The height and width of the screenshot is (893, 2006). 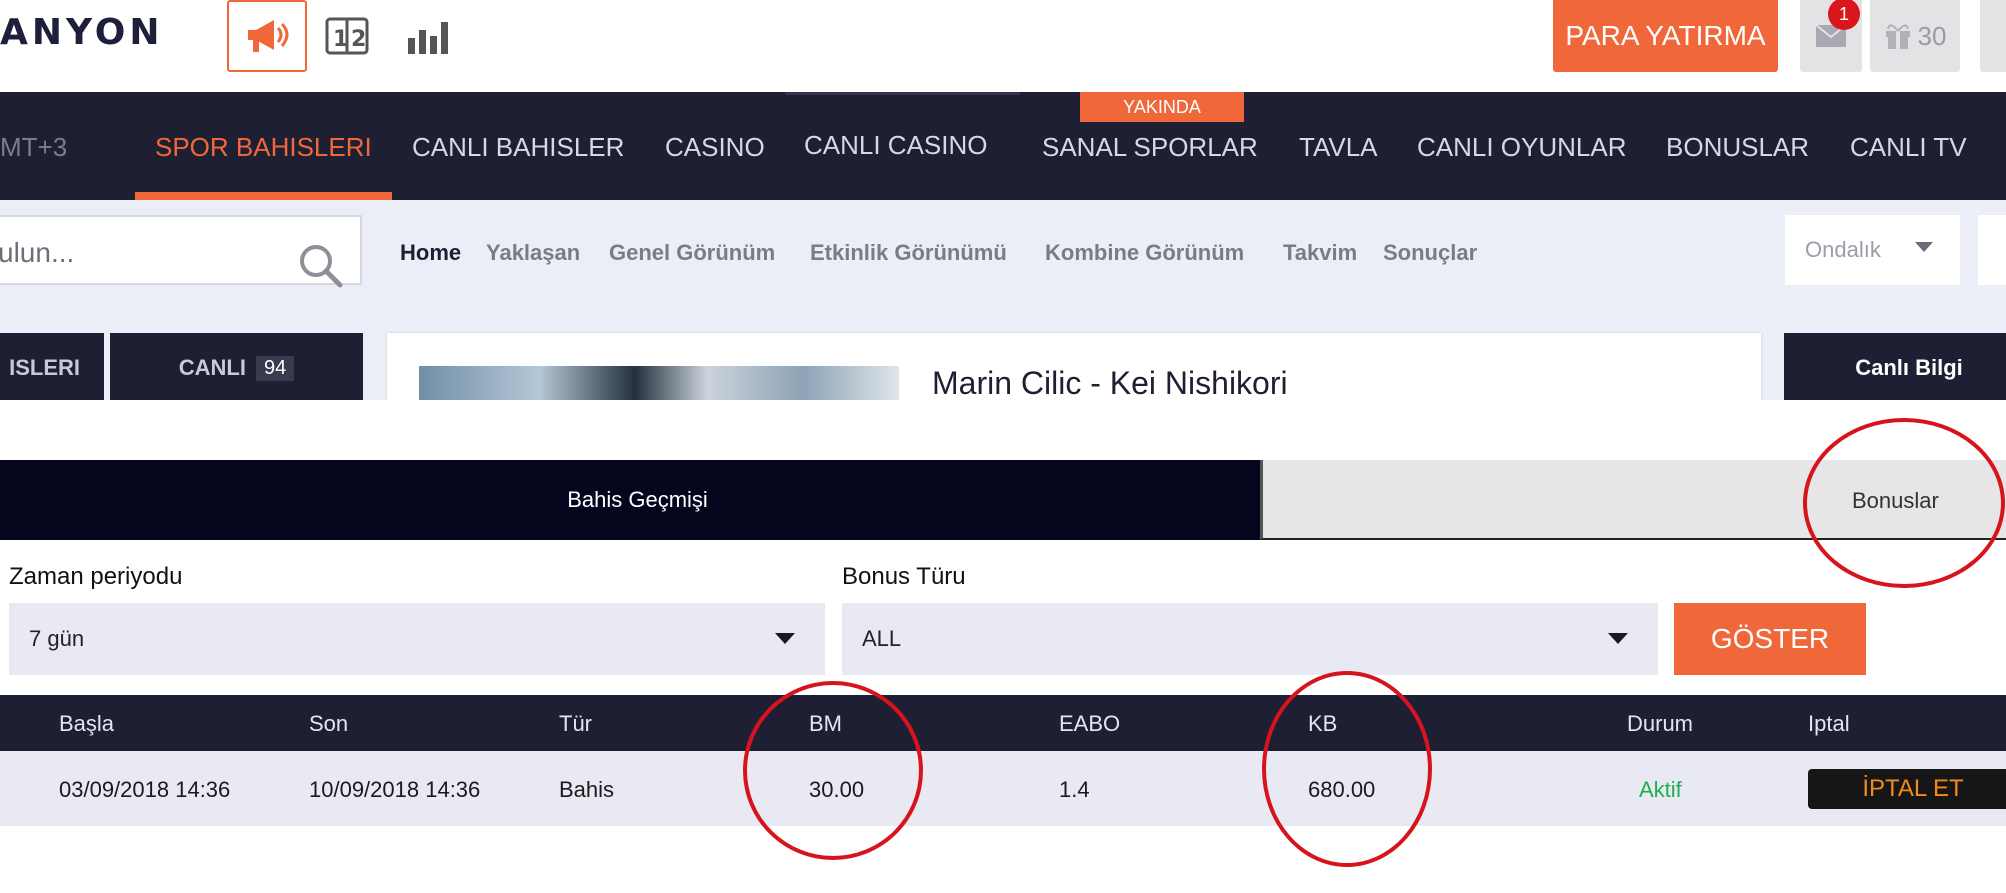 What do you see at coordinates (1347, 769) in the screenshot?
I see `annotation-circle-kb` at bounding box center [1347, 769].